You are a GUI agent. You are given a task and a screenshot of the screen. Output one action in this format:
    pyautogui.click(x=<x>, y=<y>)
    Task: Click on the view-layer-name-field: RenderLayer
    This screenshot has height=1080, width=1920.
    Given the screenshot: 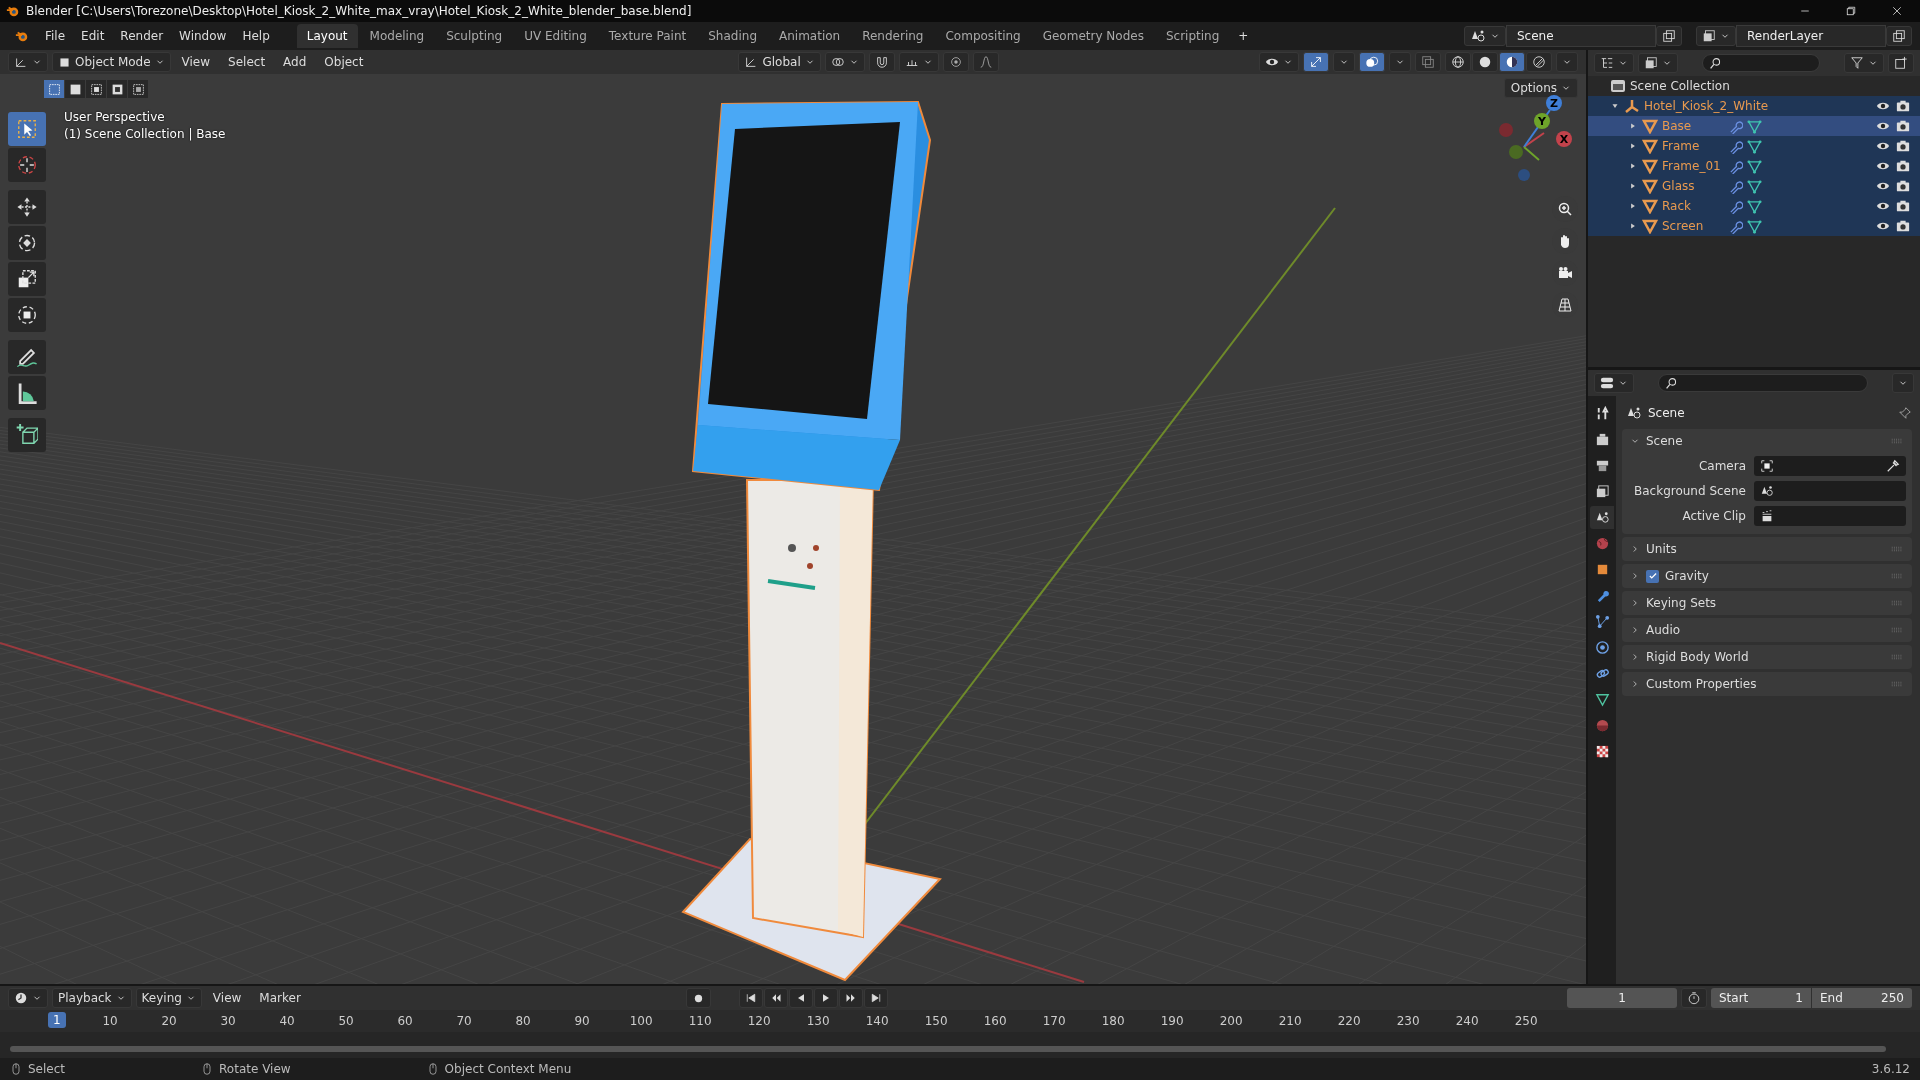 What is the action you would take?
    pyautogui.click(x=1811, y=36)
    